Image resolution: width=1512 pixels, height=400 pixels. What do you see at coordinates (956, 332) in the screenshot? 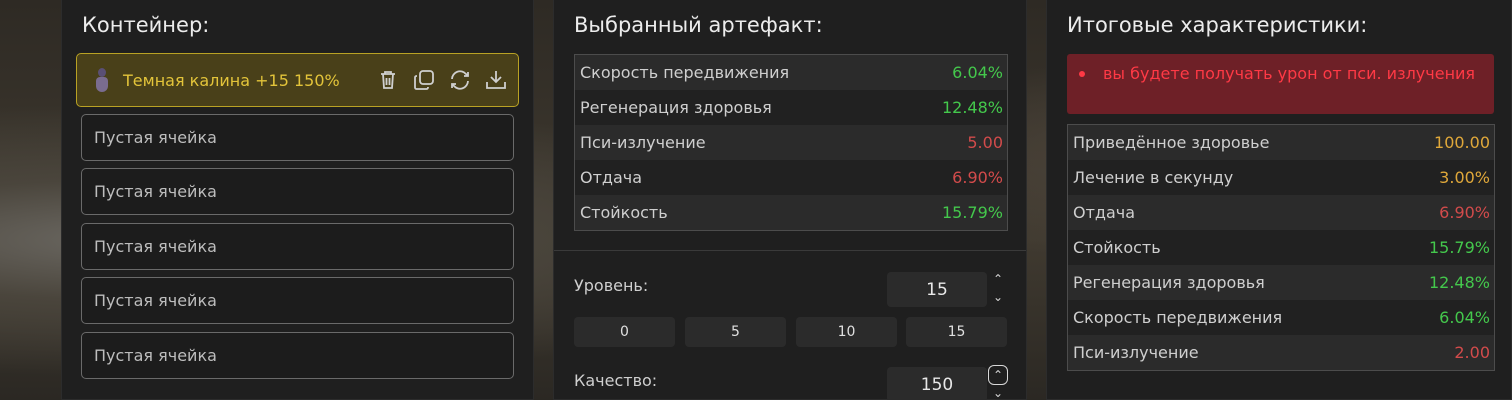
I see `quick-level-button: 15` at bounding box center [956, 332].